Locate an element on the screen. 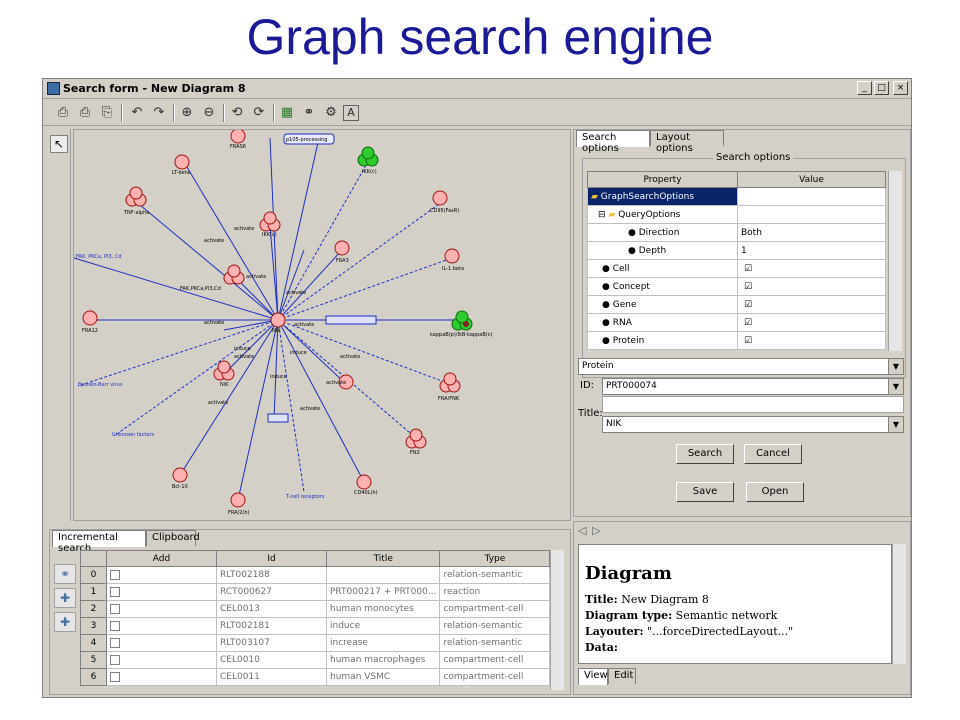 The height and width of the screenshot is (720, 960). edge-label: induce is located at coordinates (298, 353).